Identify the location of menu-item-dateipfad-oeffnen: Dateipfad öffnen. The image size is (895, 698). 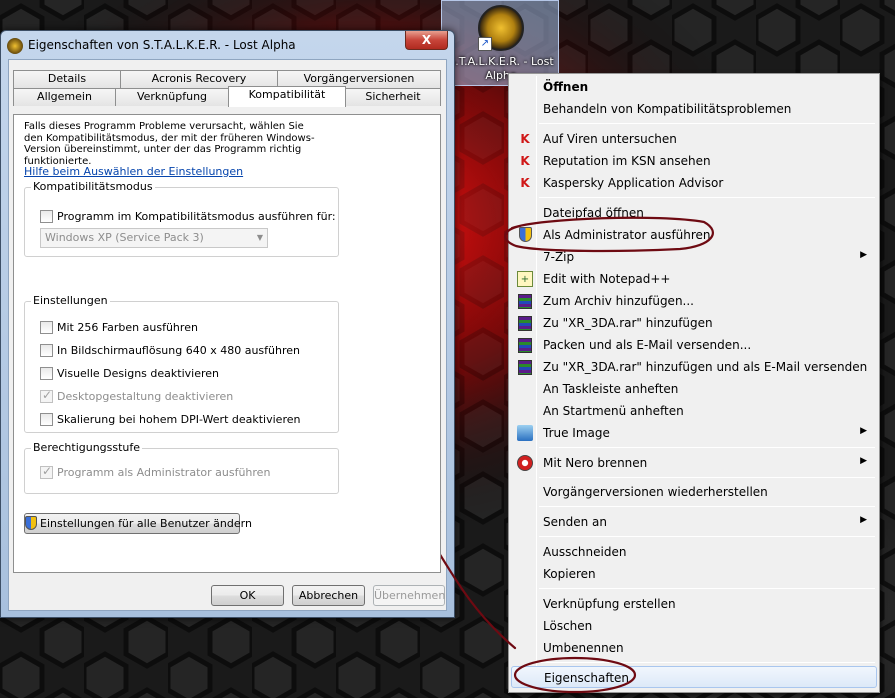
(694, 213).